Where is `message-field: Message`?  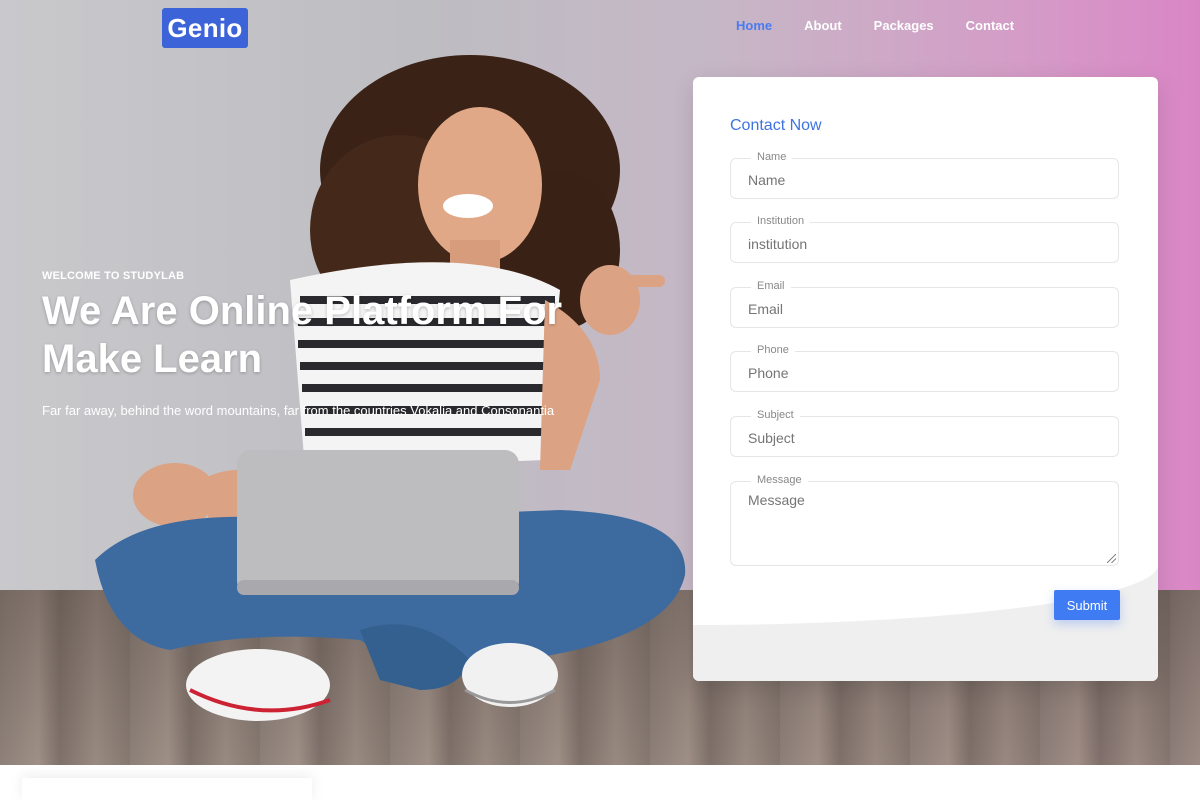 message-field: Message is located at coordinates (924, 520).